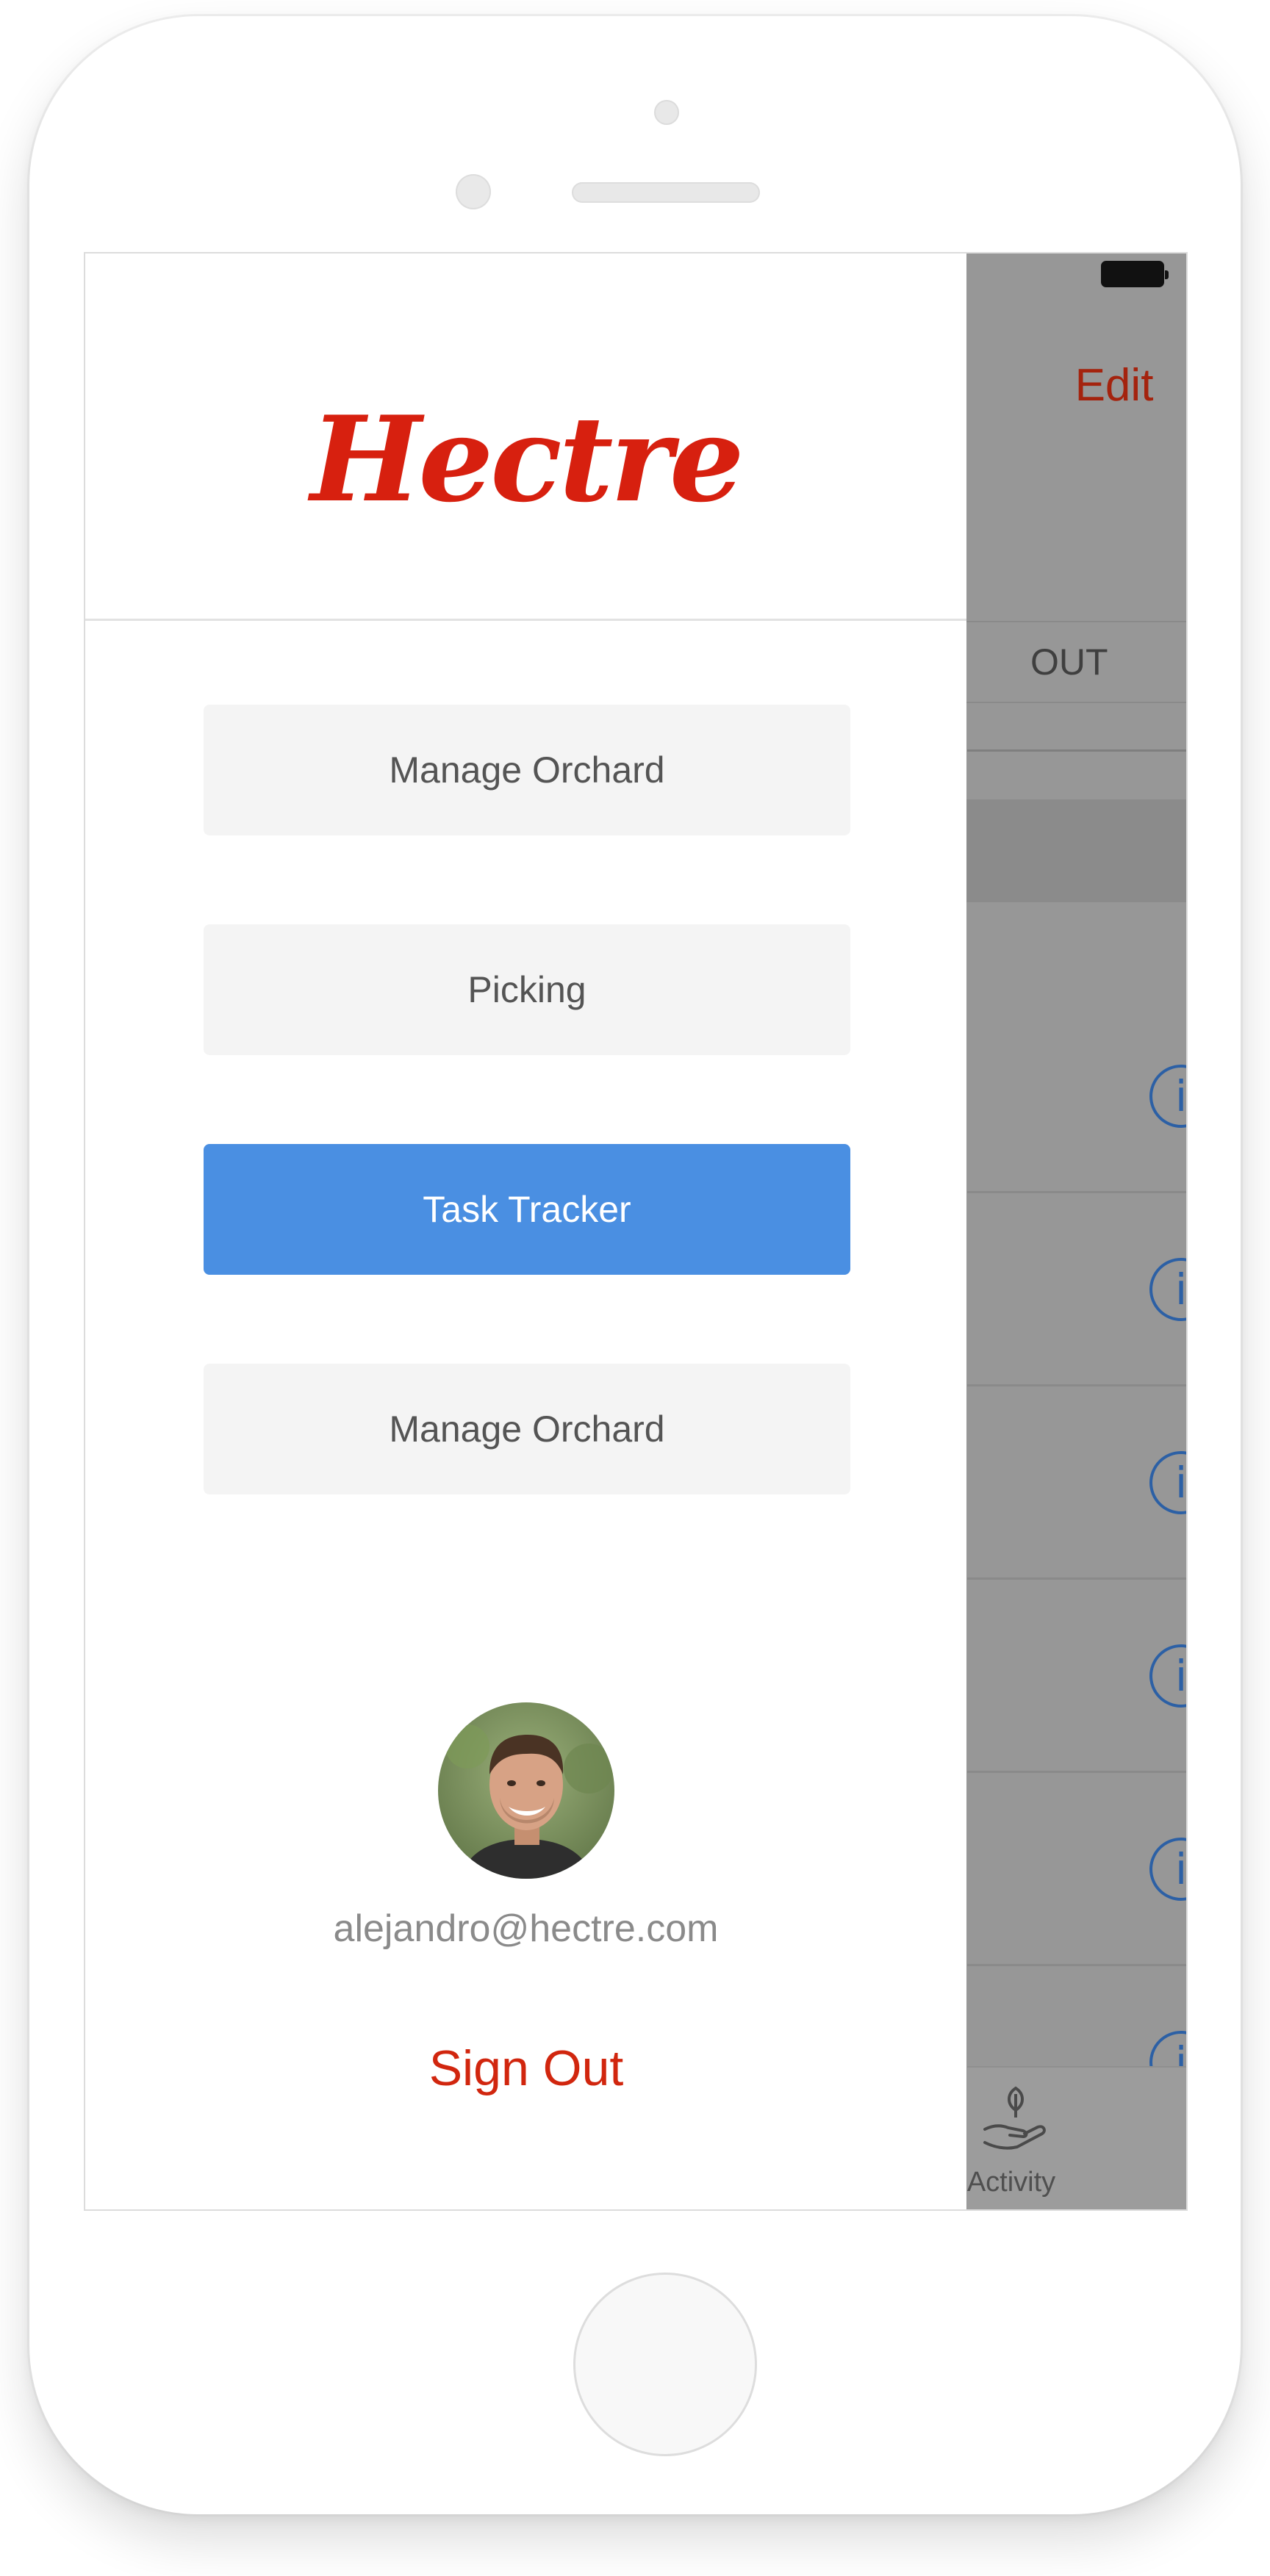 The width and height of the screenshot is (1270, 2576). Describe the element at coordinates (1076, 750) in the screenshot. I see `header-divider` at that location.